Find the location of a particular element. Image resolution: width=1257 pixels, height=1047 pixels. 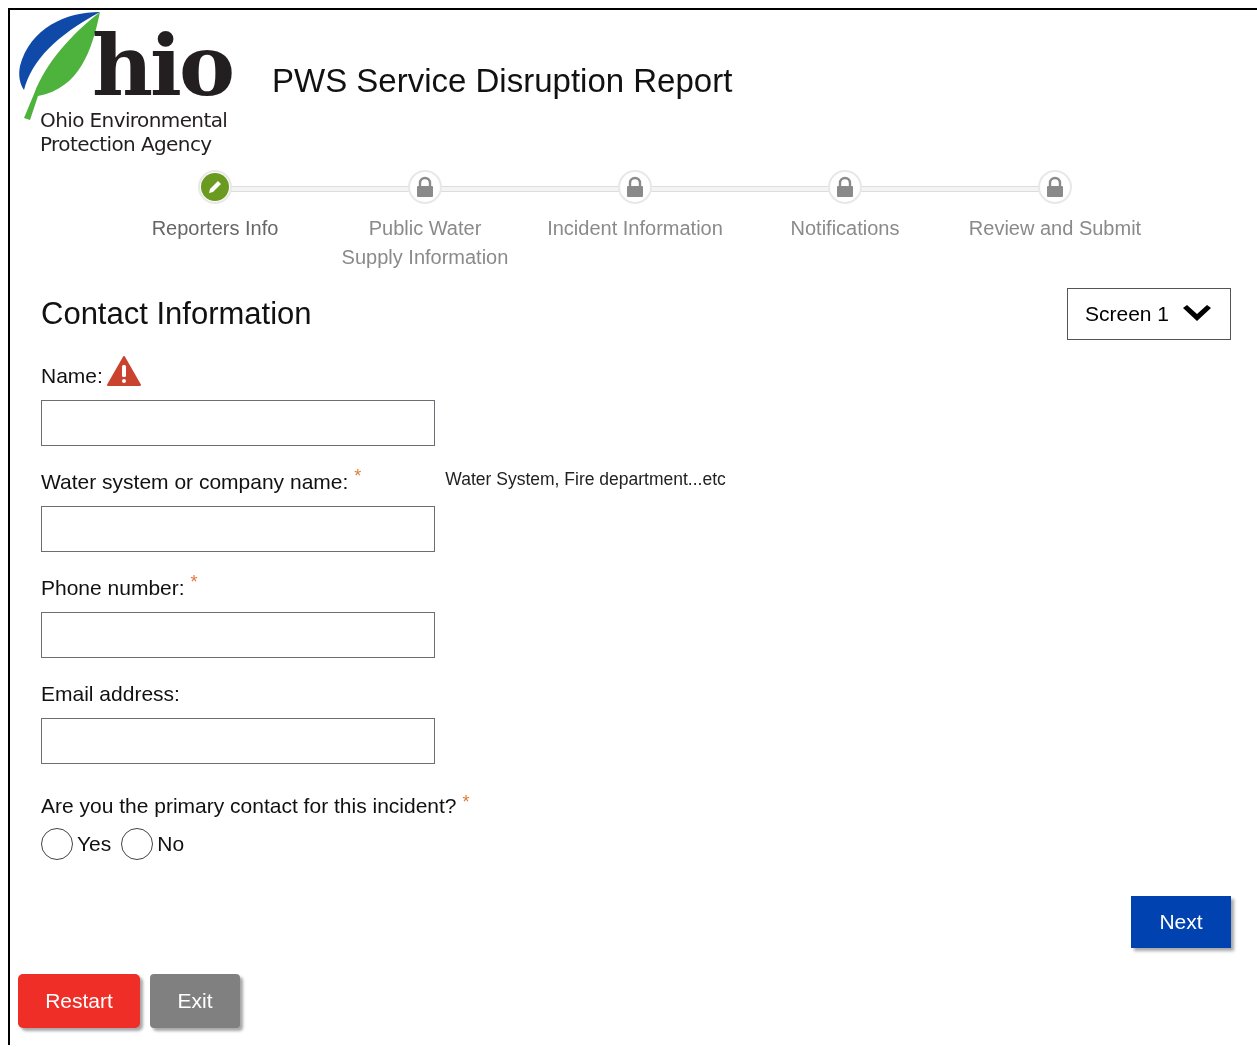

step-label: Reporters Info is located at coordinates (215, 228).